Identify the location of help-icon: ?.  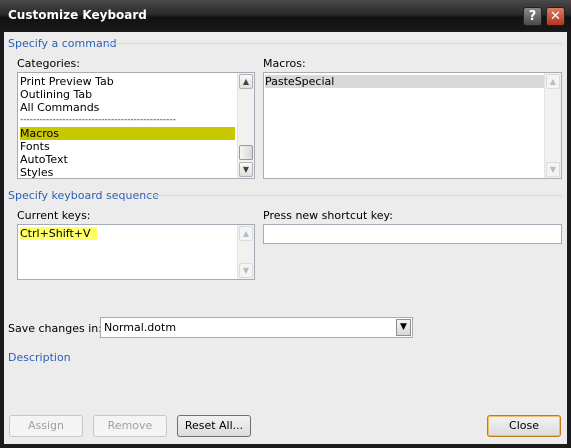
(532, 16).